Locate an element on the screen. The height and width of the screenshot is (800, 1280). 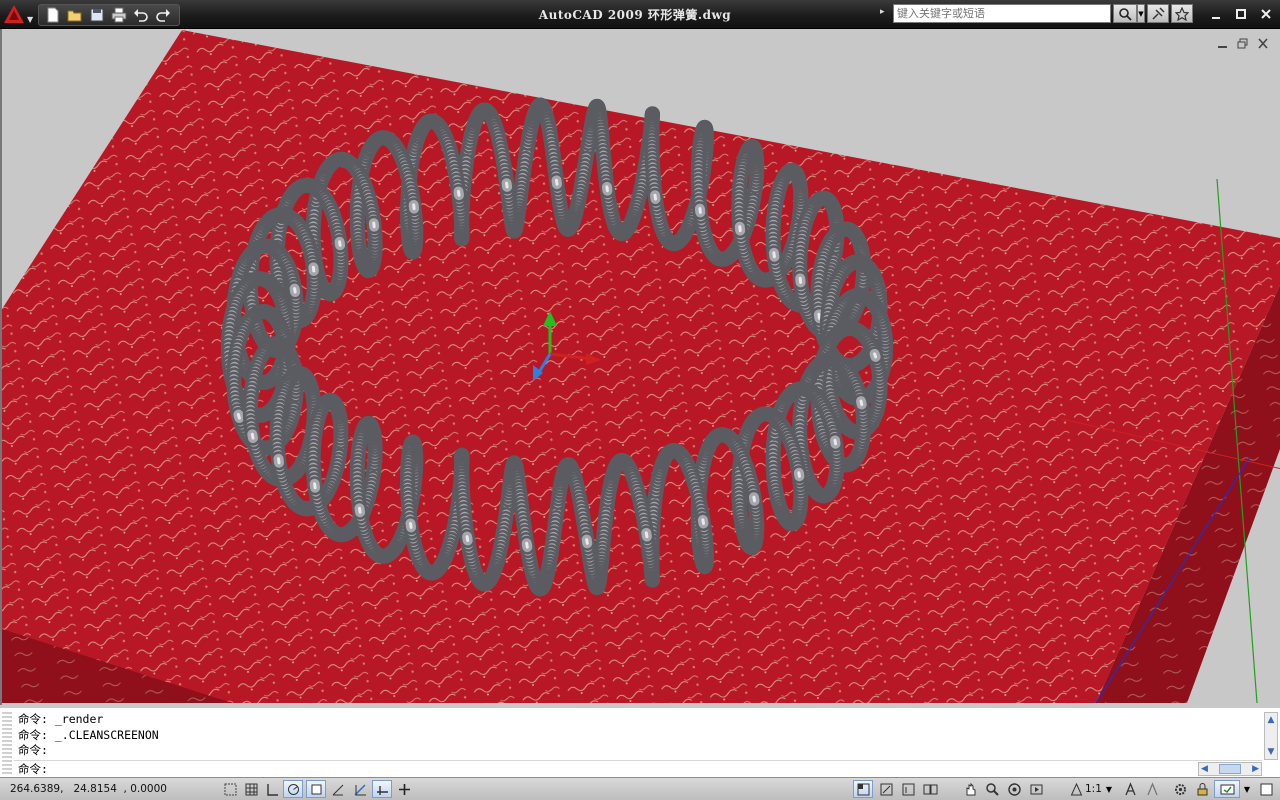
search-button is located at coordinates (1125, 13).